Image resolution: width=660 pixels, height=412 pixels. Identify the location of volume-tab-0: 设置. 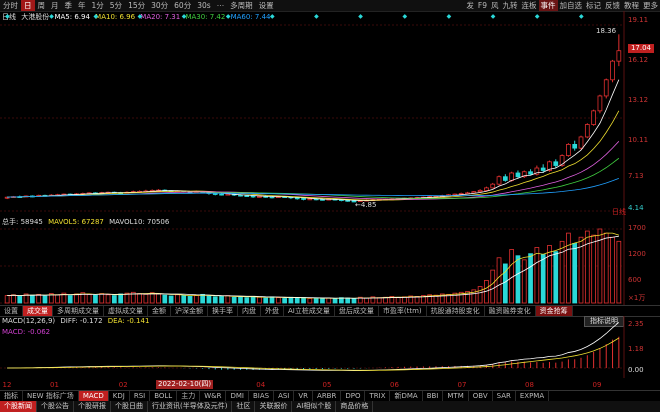
(11, 311).